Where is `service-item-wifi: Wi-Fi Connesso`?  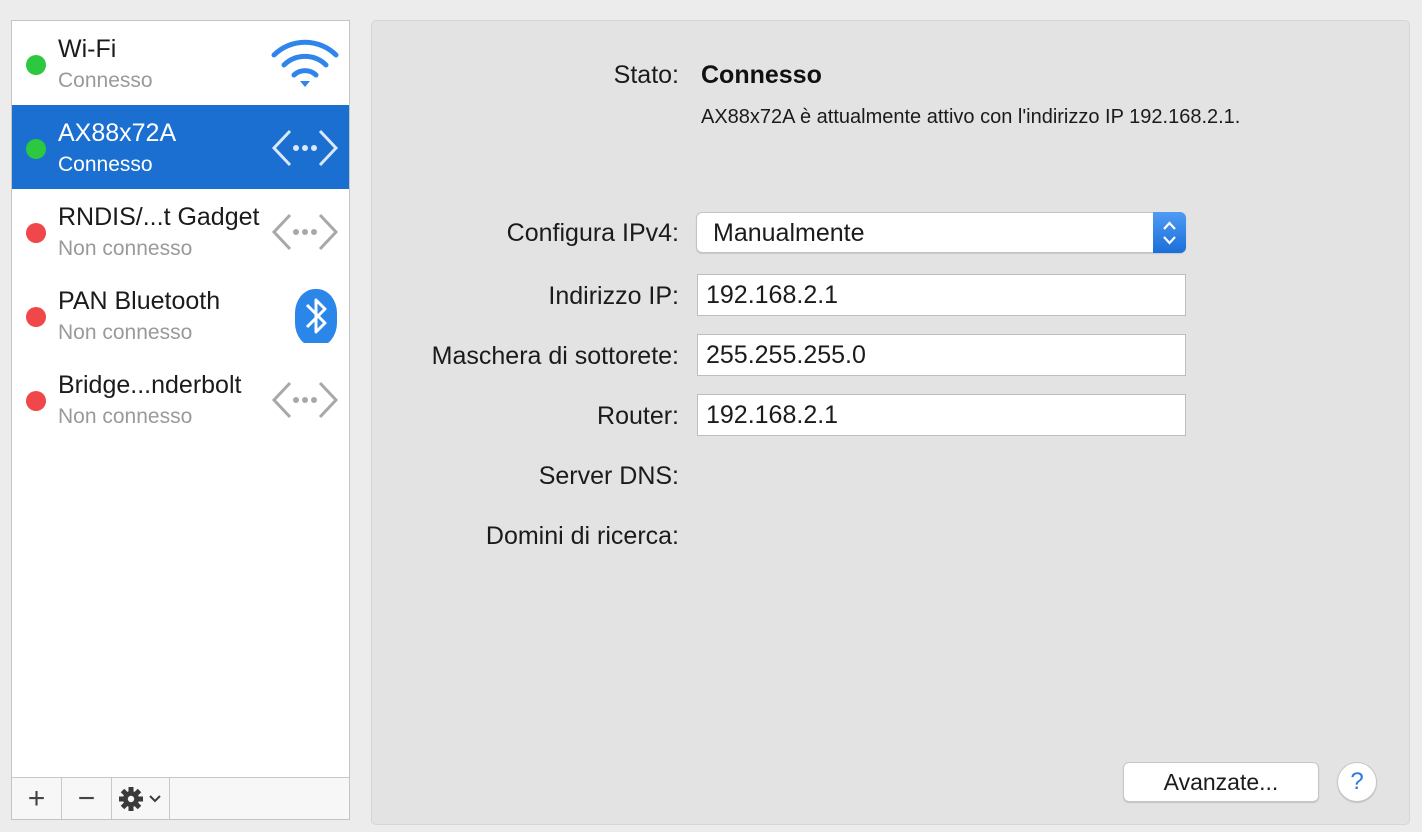
service-item-wifi: Wi-Fi Connesso is located at coordinates (180, 63).